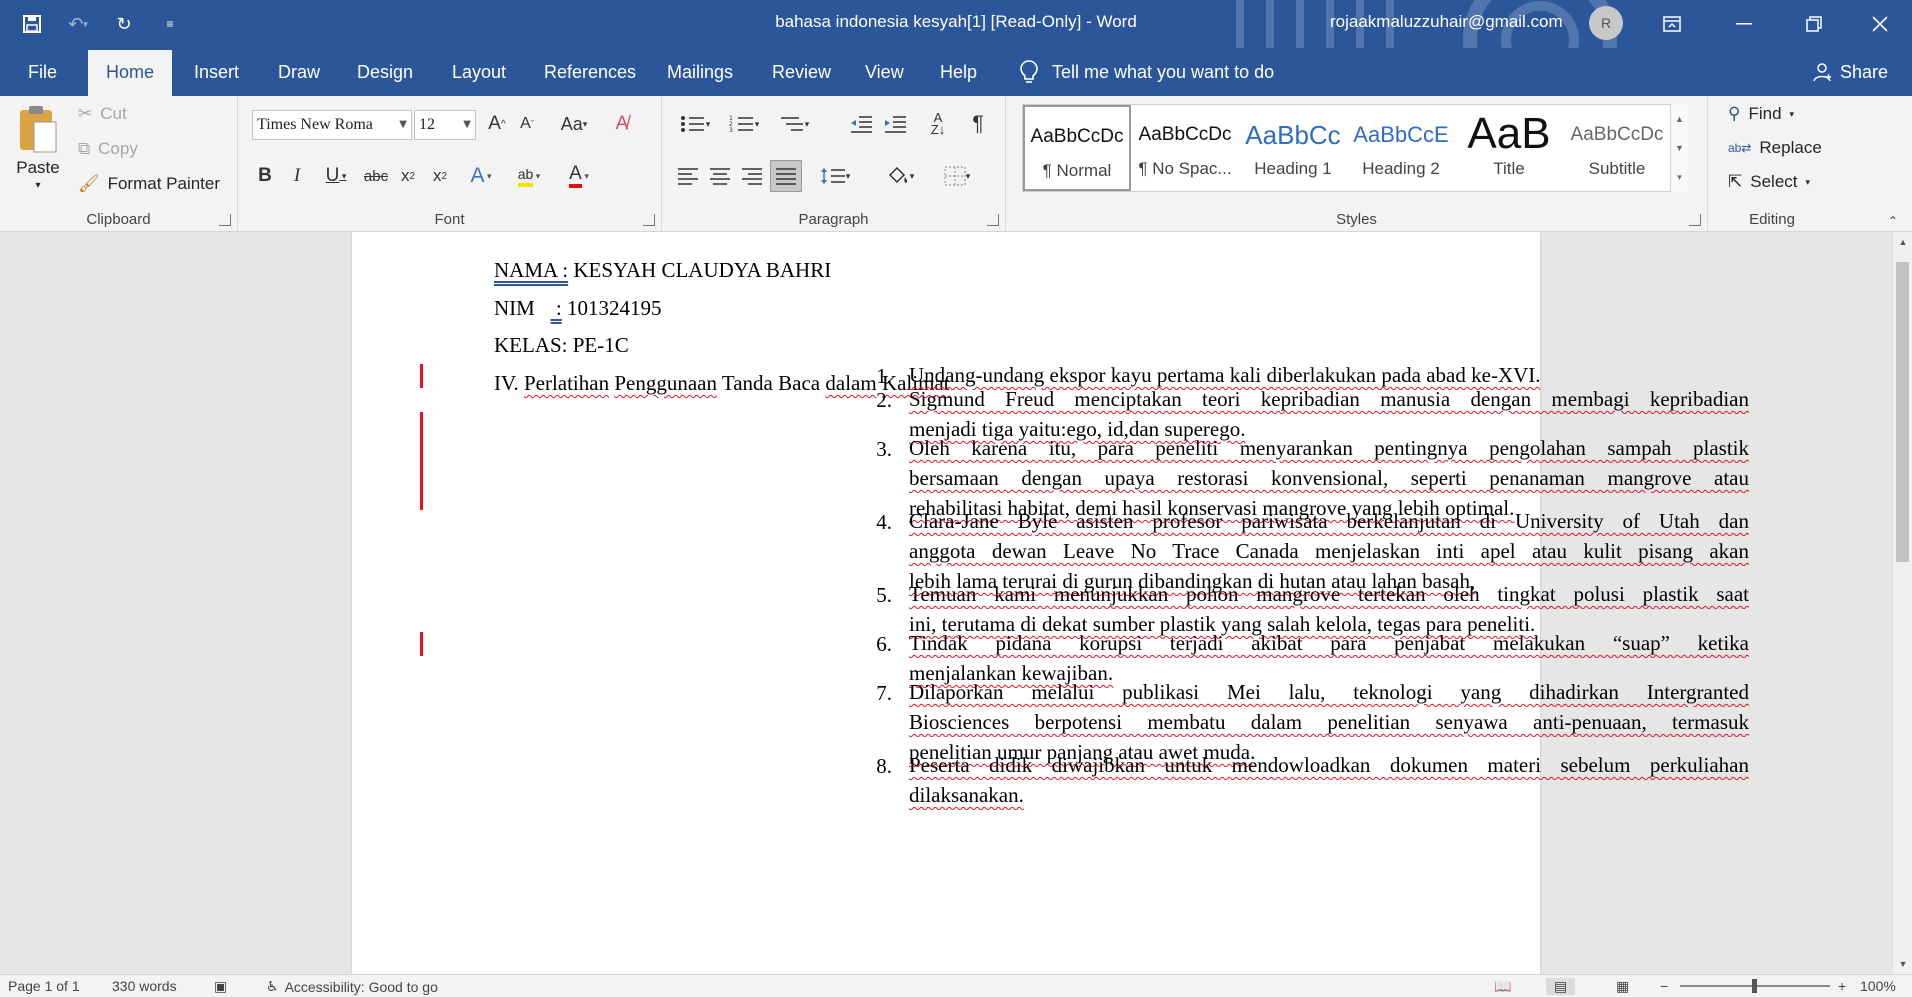 The width and height of the screenshot is (1912, 997). I want to click on decrease-indent-icon, so click(861, 124).